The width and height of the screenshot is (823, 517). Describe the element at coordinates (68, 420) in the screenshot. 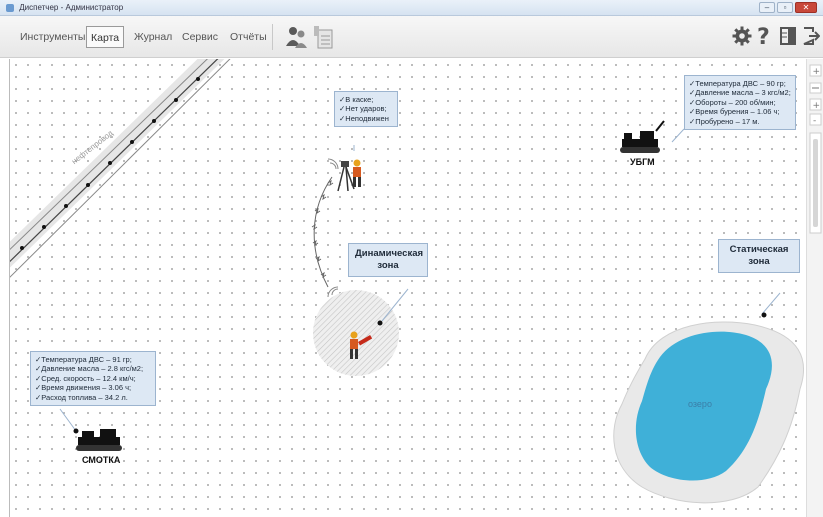

I see `smotka-callout` at that location.